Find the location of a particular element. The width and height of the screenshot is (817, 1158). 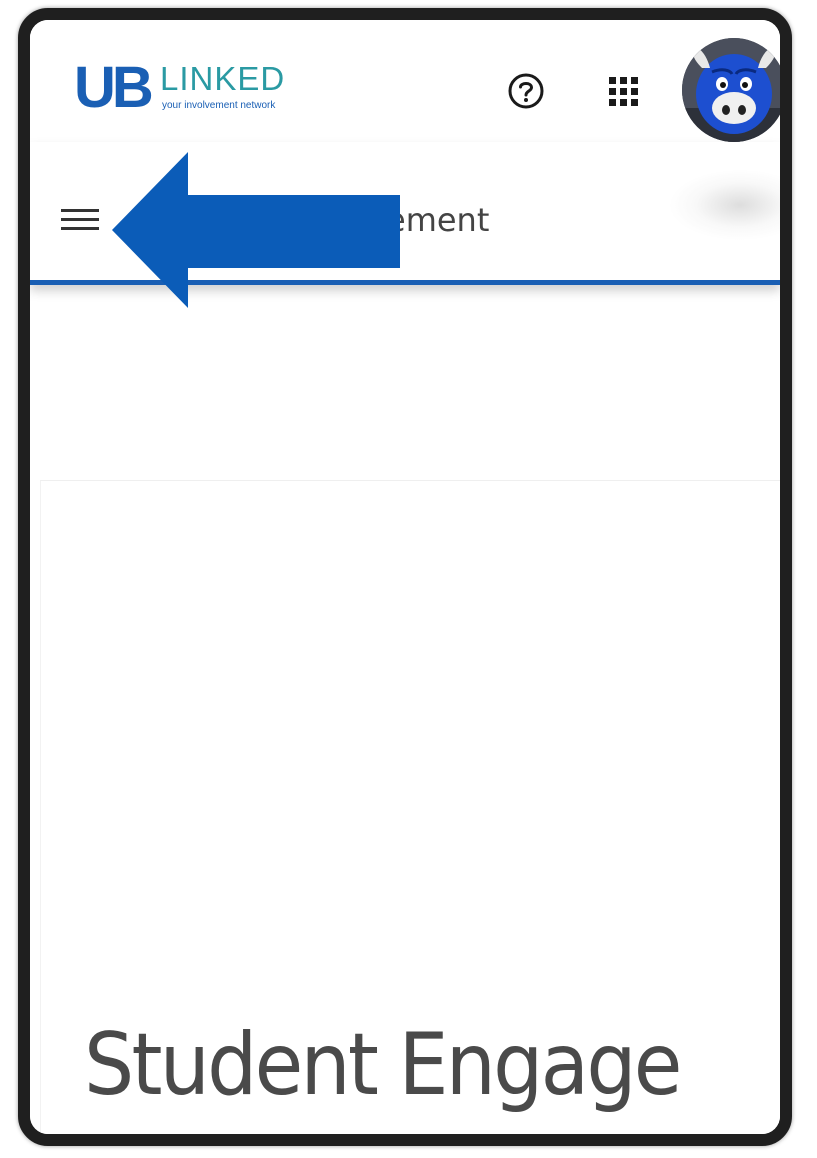

hero-title: Student Engage is located at coordinates (383, 1065).